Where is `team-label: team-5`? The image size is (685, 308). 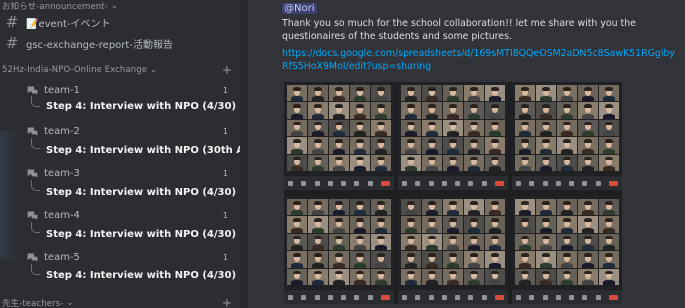
team-label: team-5 is located at coordinates (62, 257).